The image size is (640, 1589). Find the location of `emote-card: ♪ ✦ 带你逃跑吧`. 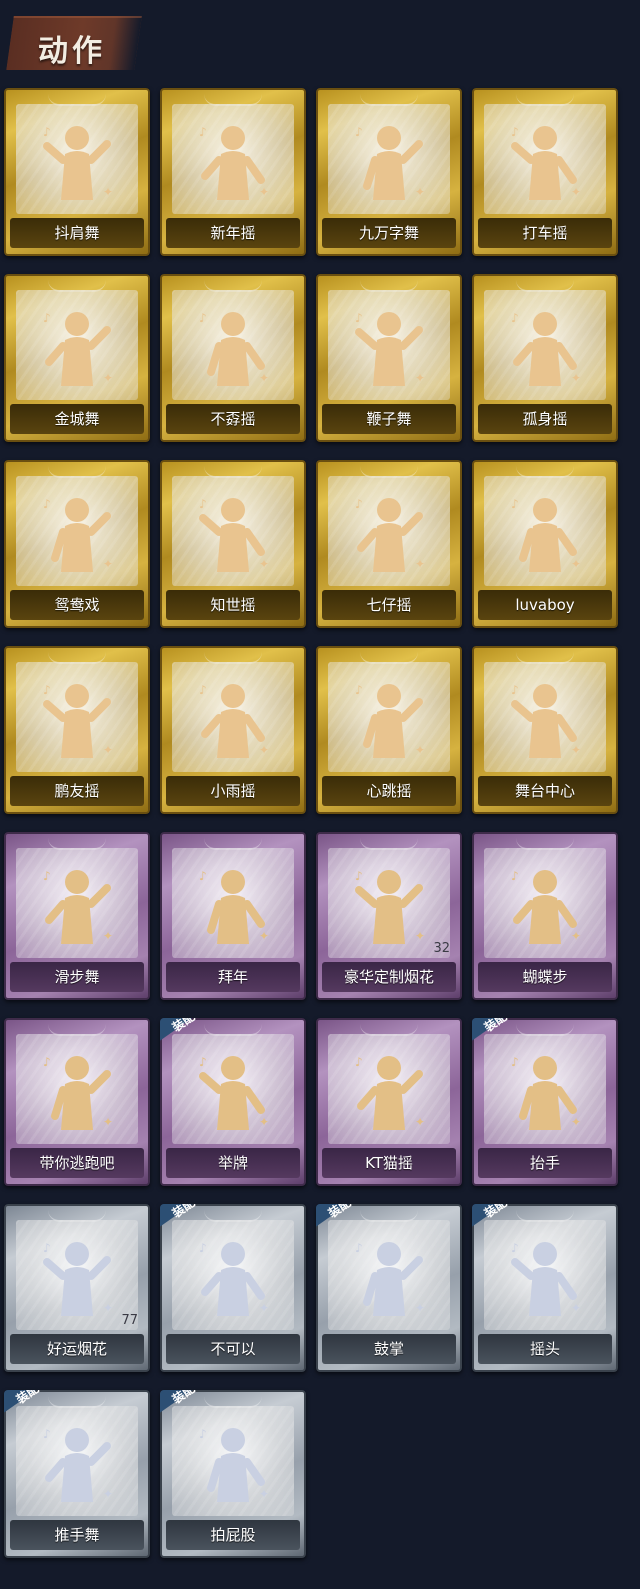

emote-card: ♪ ✦ 带你逃跑吧 is located at coordinates (77, 1102).